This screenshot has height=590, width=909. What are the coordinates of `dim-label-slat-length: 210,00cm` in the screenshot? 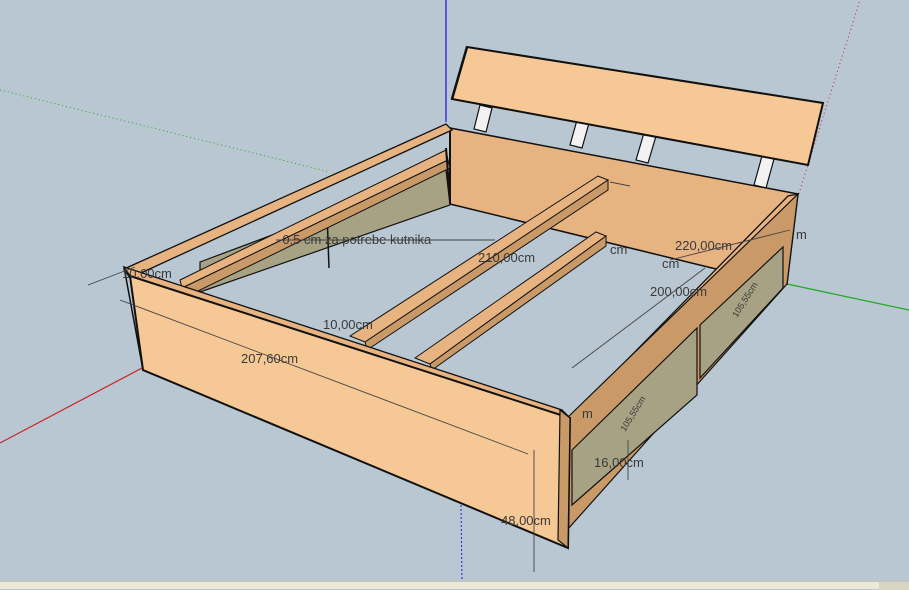 It's located at (506, 257).